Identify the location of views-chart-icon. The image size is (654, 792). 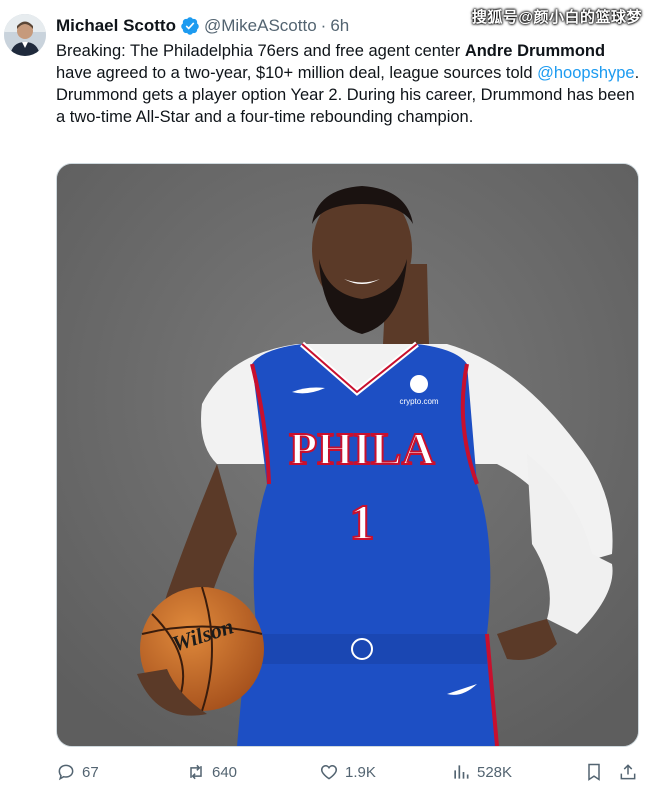
(461, 772).